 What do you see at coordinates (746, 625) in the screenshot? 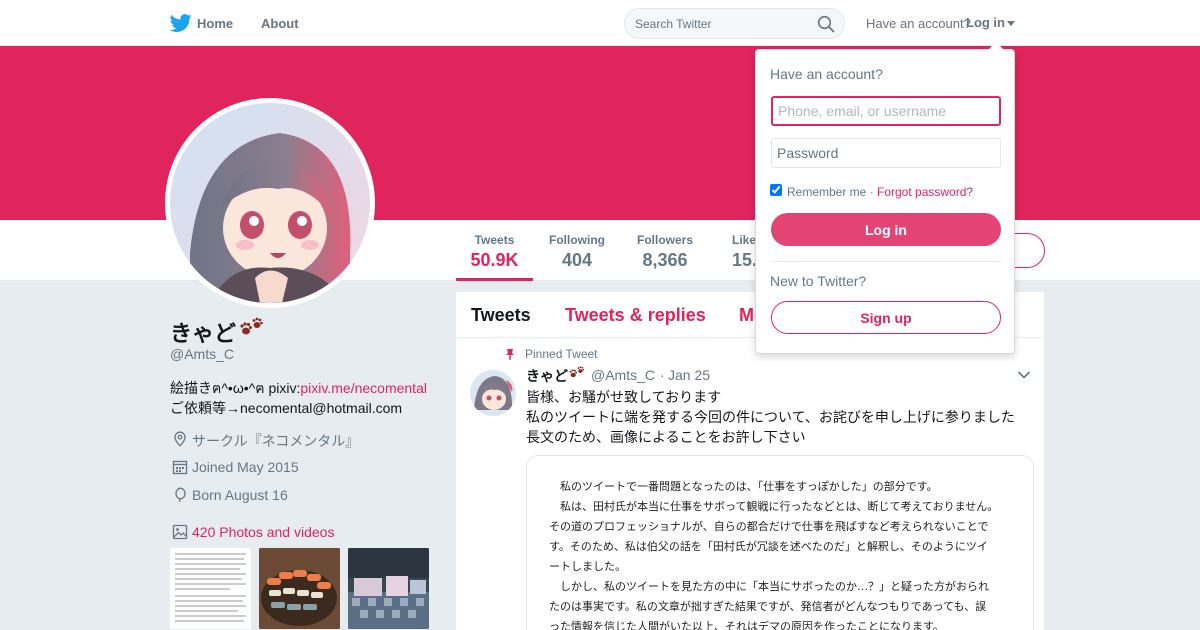
I see `media-text-line: った情報を信じた人間がいた以上、それはデマの原因を作ったことになります。` at bounding box center [746, 625].